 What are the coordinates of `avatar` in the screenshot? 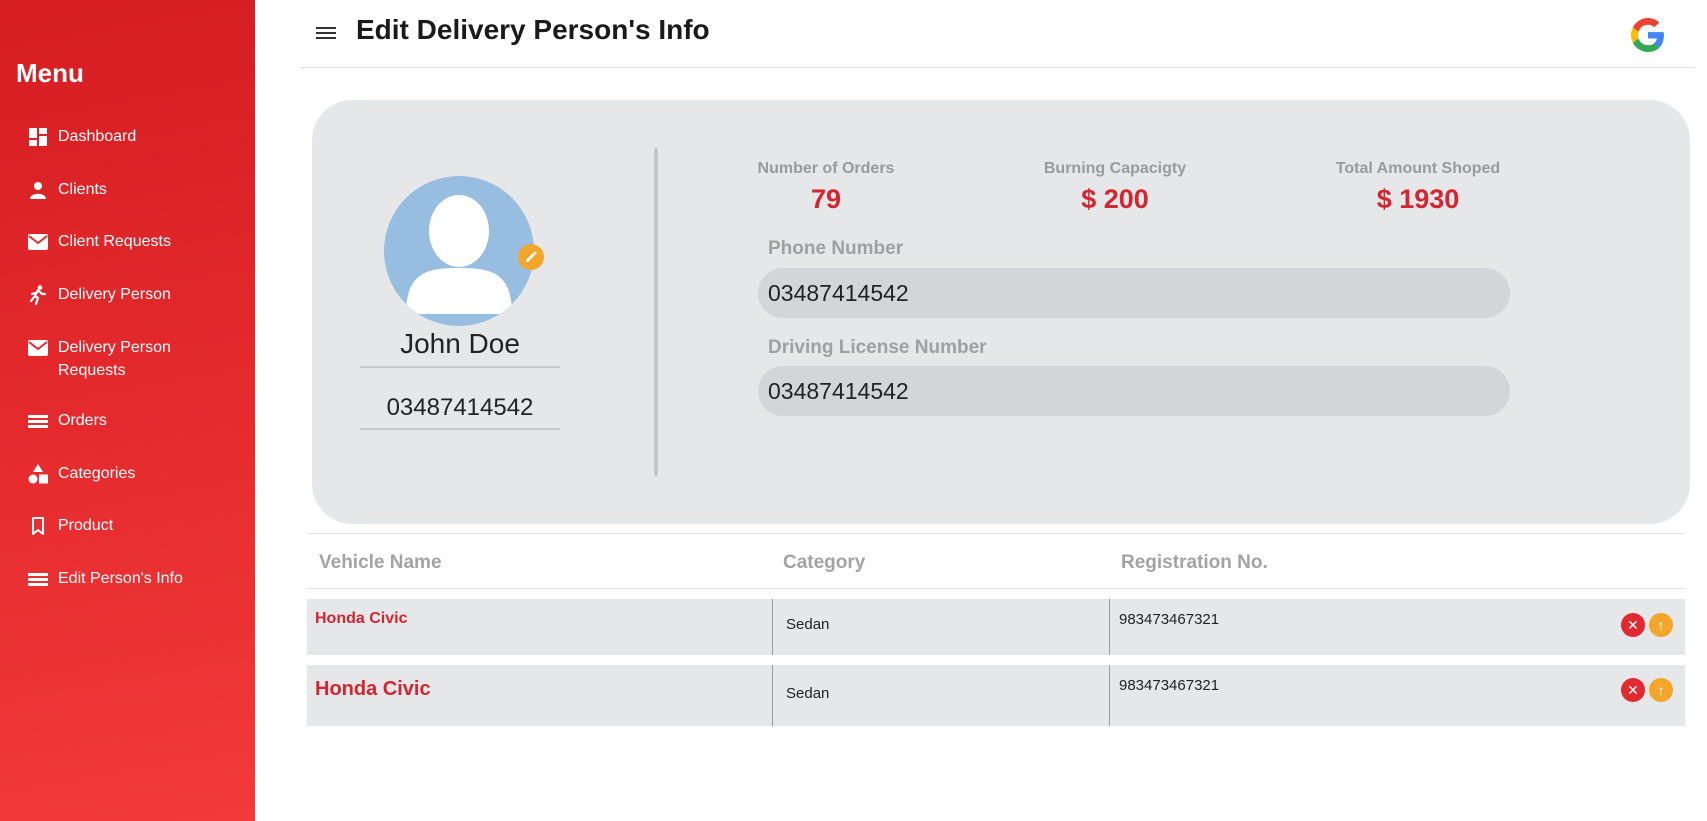 It's located at (459, 251).